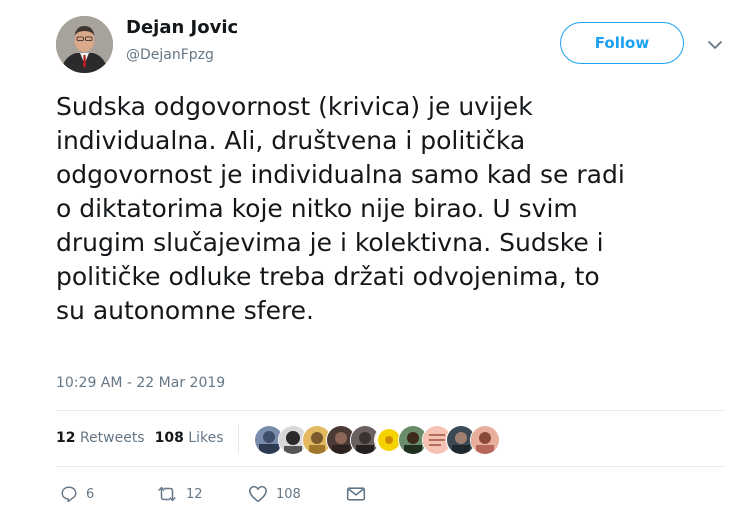 This screenshot has height=524, width=747. What do you see at coordinates (170, 55) in the screenshot?
I see `author-handle: @DejanFpzg` at bounding box center [170, 55].